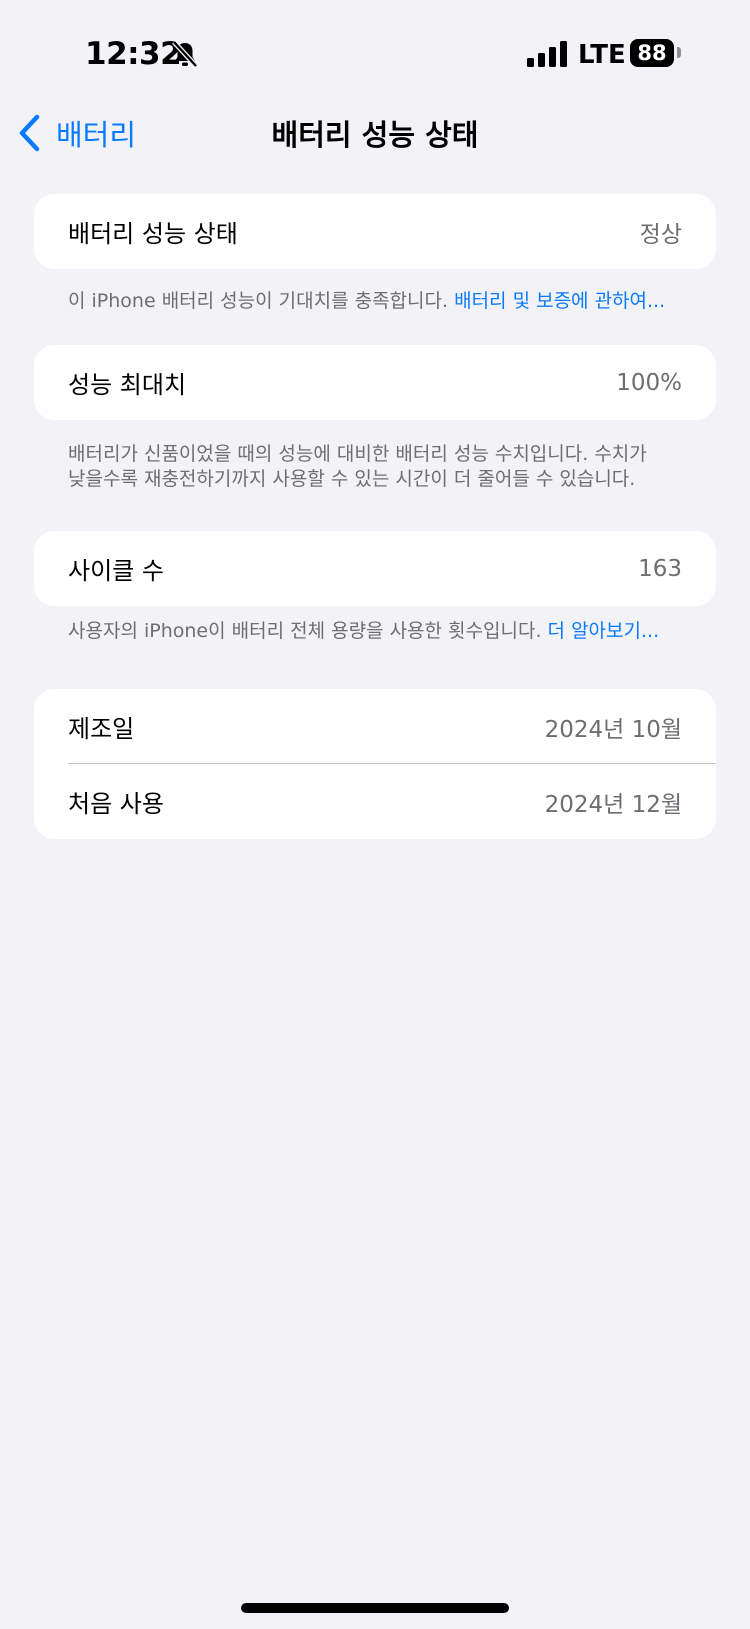 This screenshot has height=1629, width=750. I want to click on battery-health-group: 배터리 성능 상태 정상, so click(375, 231).